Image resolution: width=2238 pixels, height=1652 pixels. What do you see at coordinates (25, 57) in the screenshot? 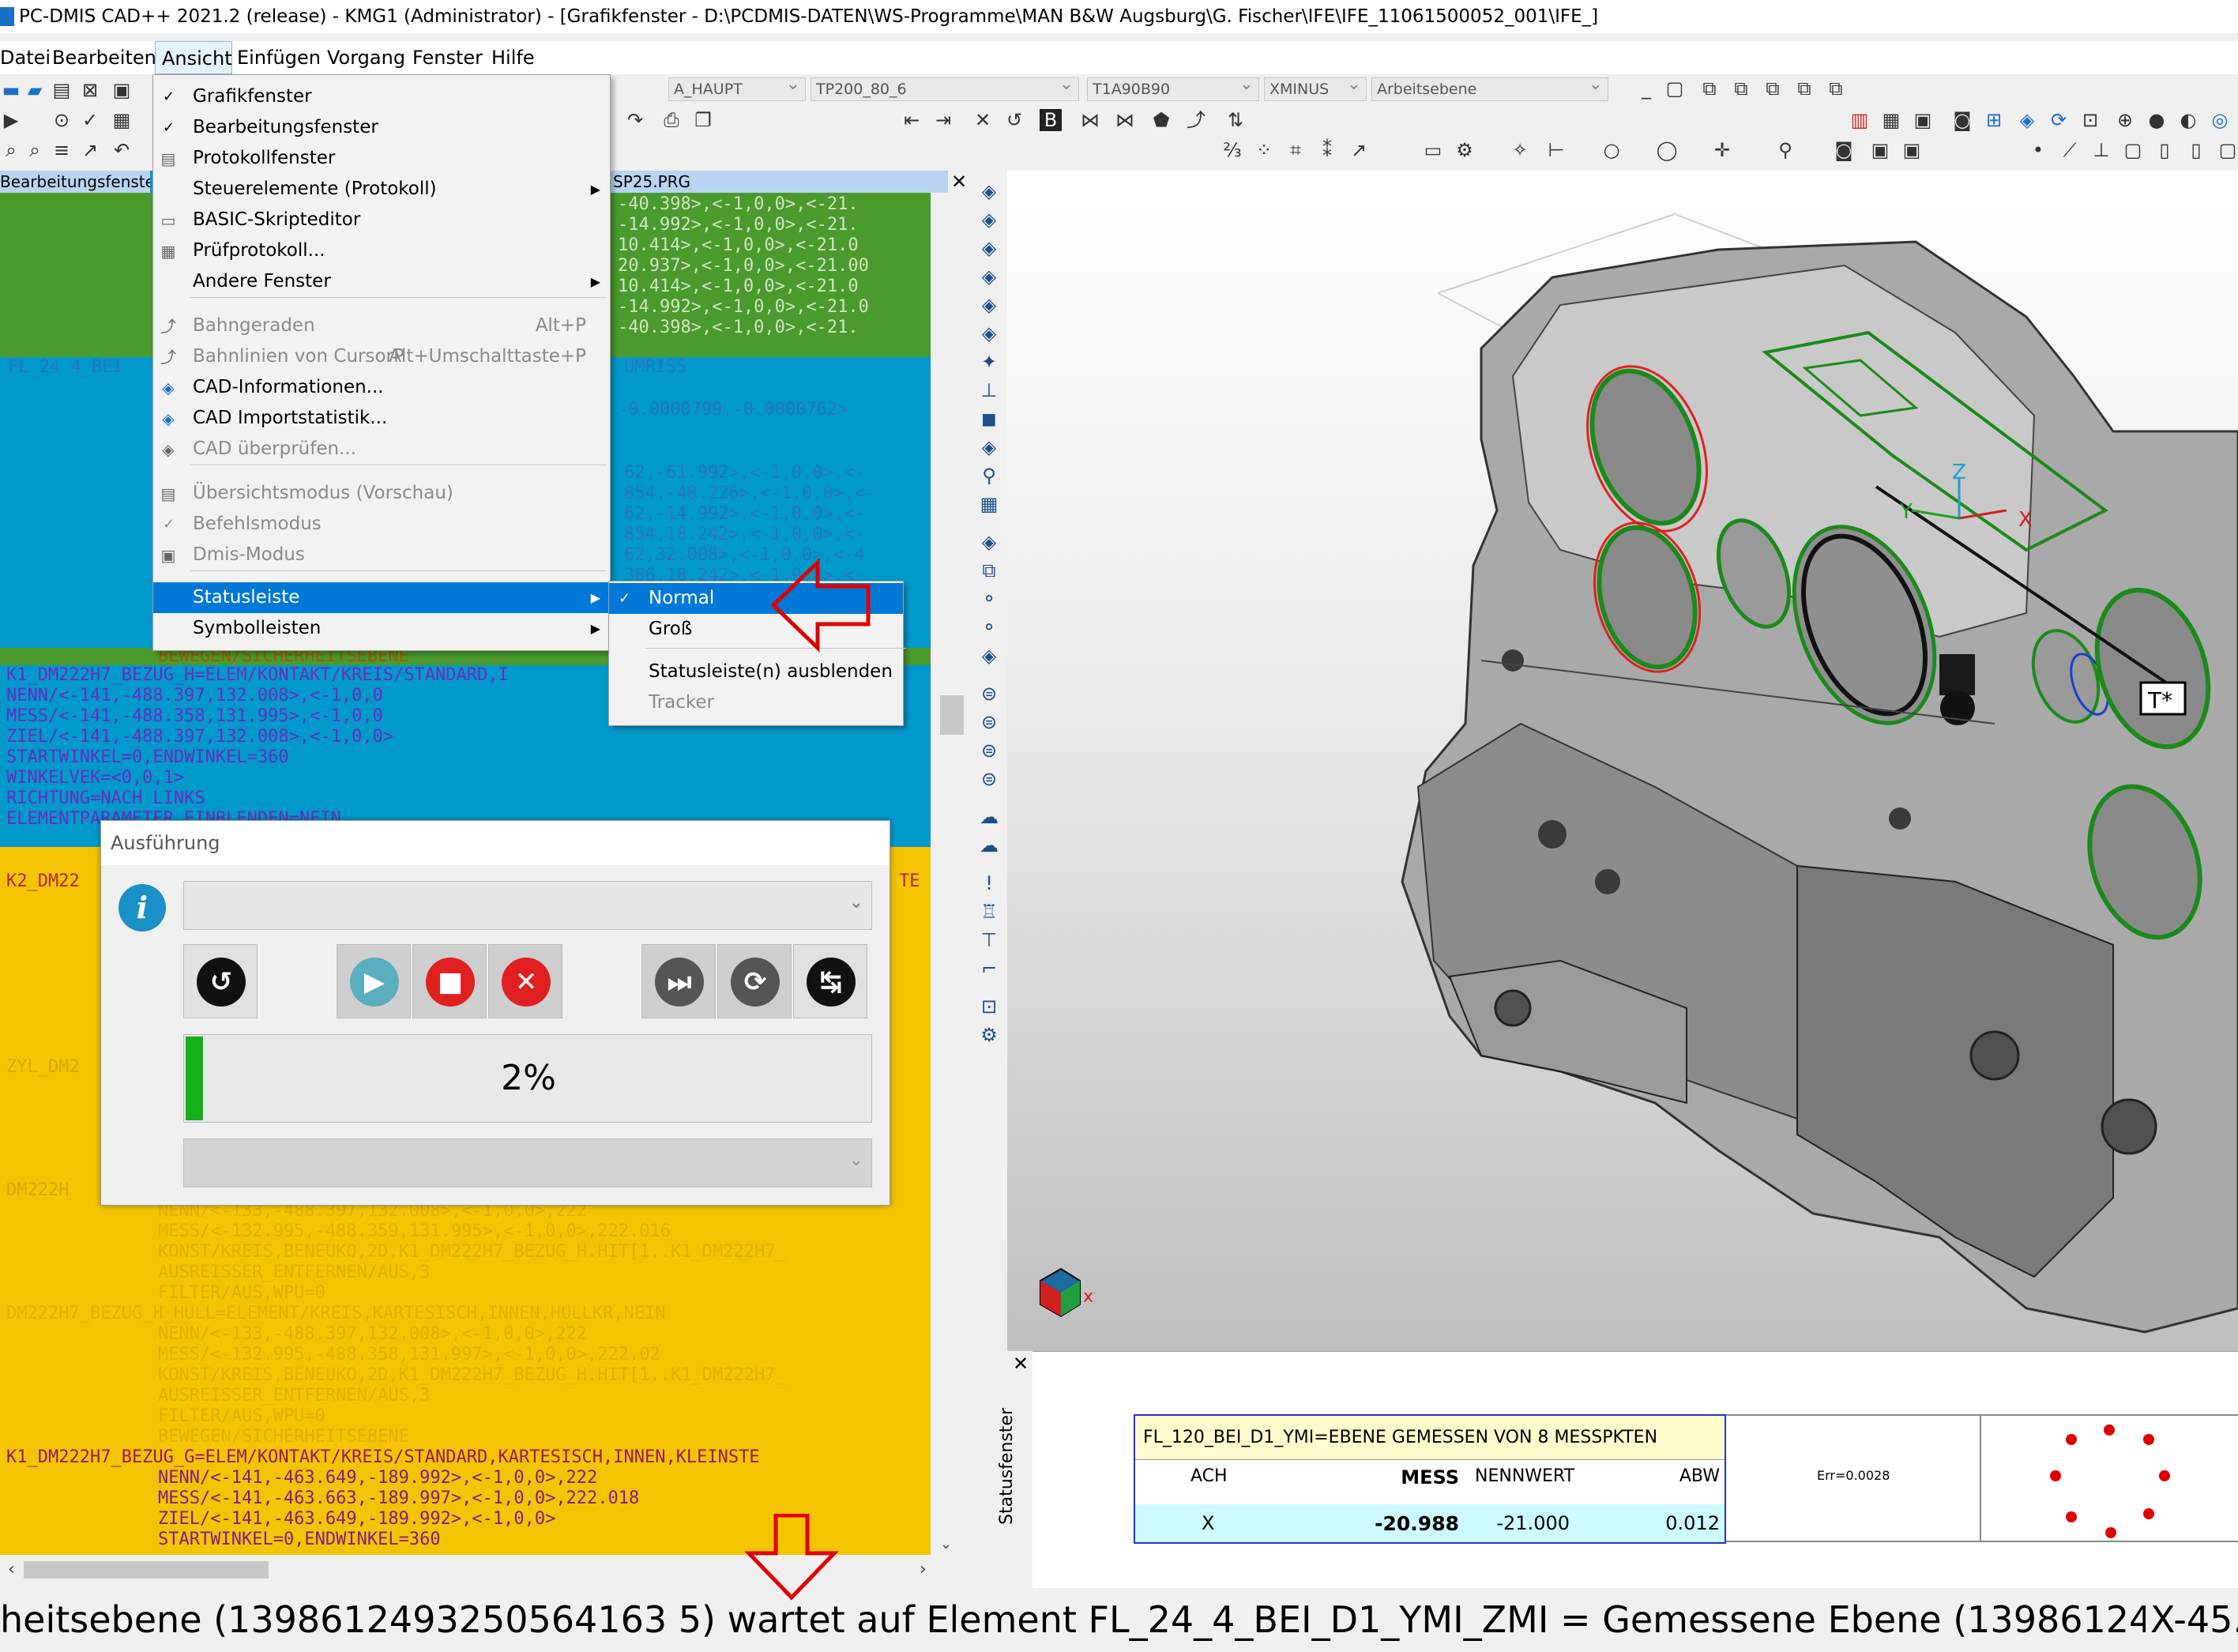
I see `menu-datei: Datei` at bounding box center [25, 57].